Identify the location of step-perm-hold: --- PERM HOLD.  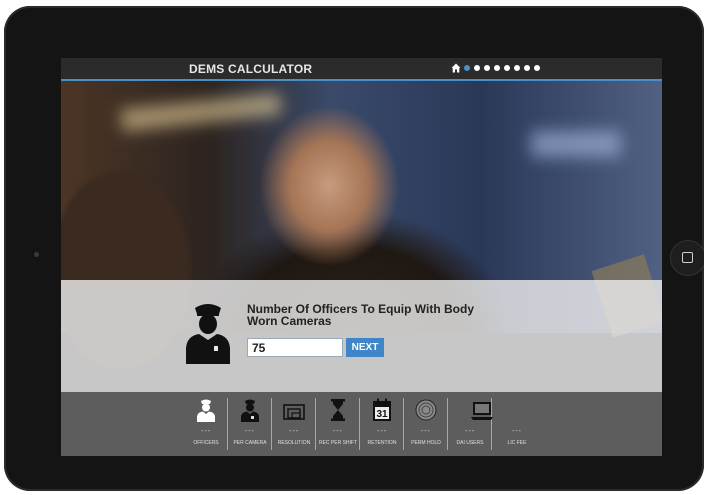
(426, 424).